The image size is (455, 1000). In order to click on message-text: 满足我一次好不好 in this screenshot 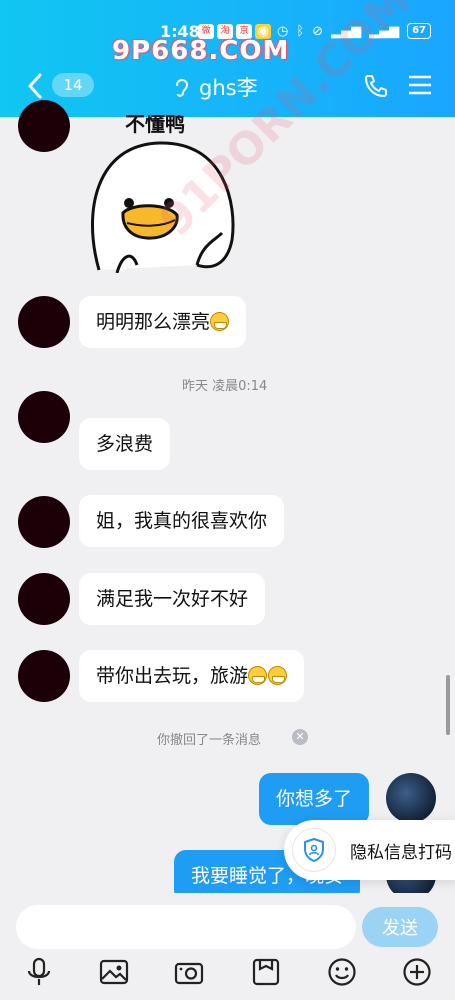, I will do `click(172, 599)`.